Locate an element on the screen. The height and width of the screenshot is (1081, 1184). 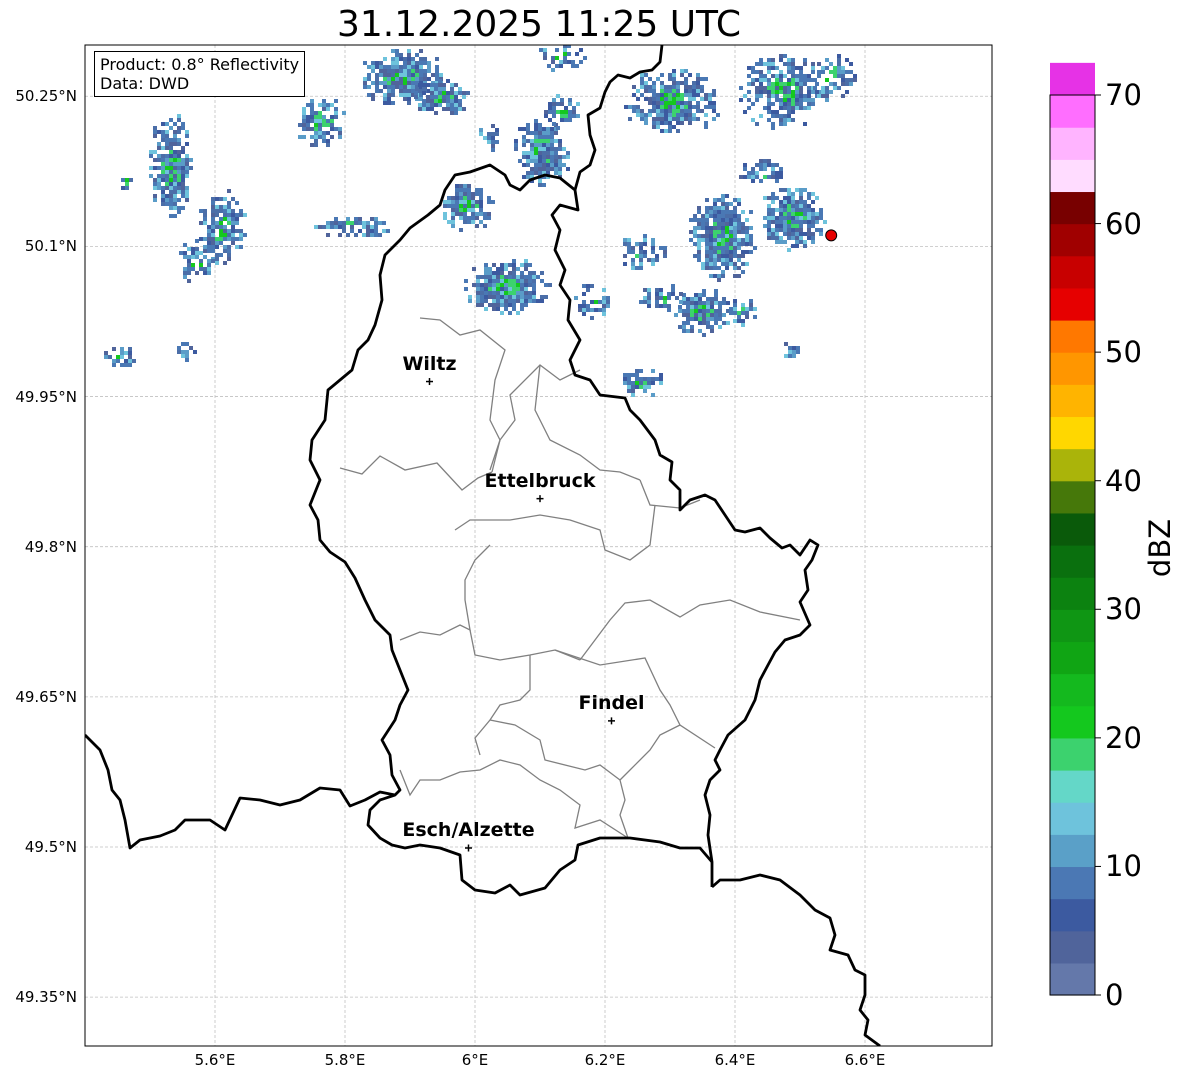
lat-tick-label: 49.95°N is located at coordinates (46, 396).